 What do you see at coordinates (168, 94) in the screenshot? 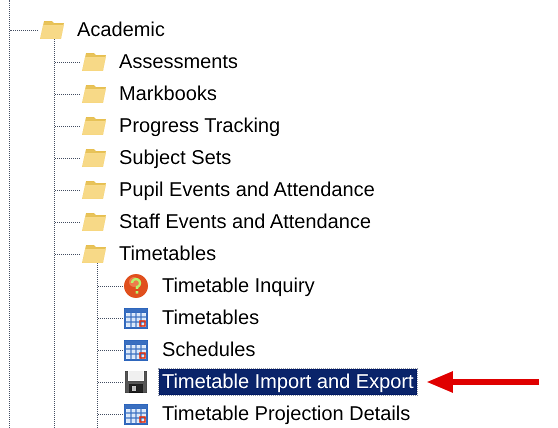
I see `tree-item: Markbooks` at bounding box center [168, 94].